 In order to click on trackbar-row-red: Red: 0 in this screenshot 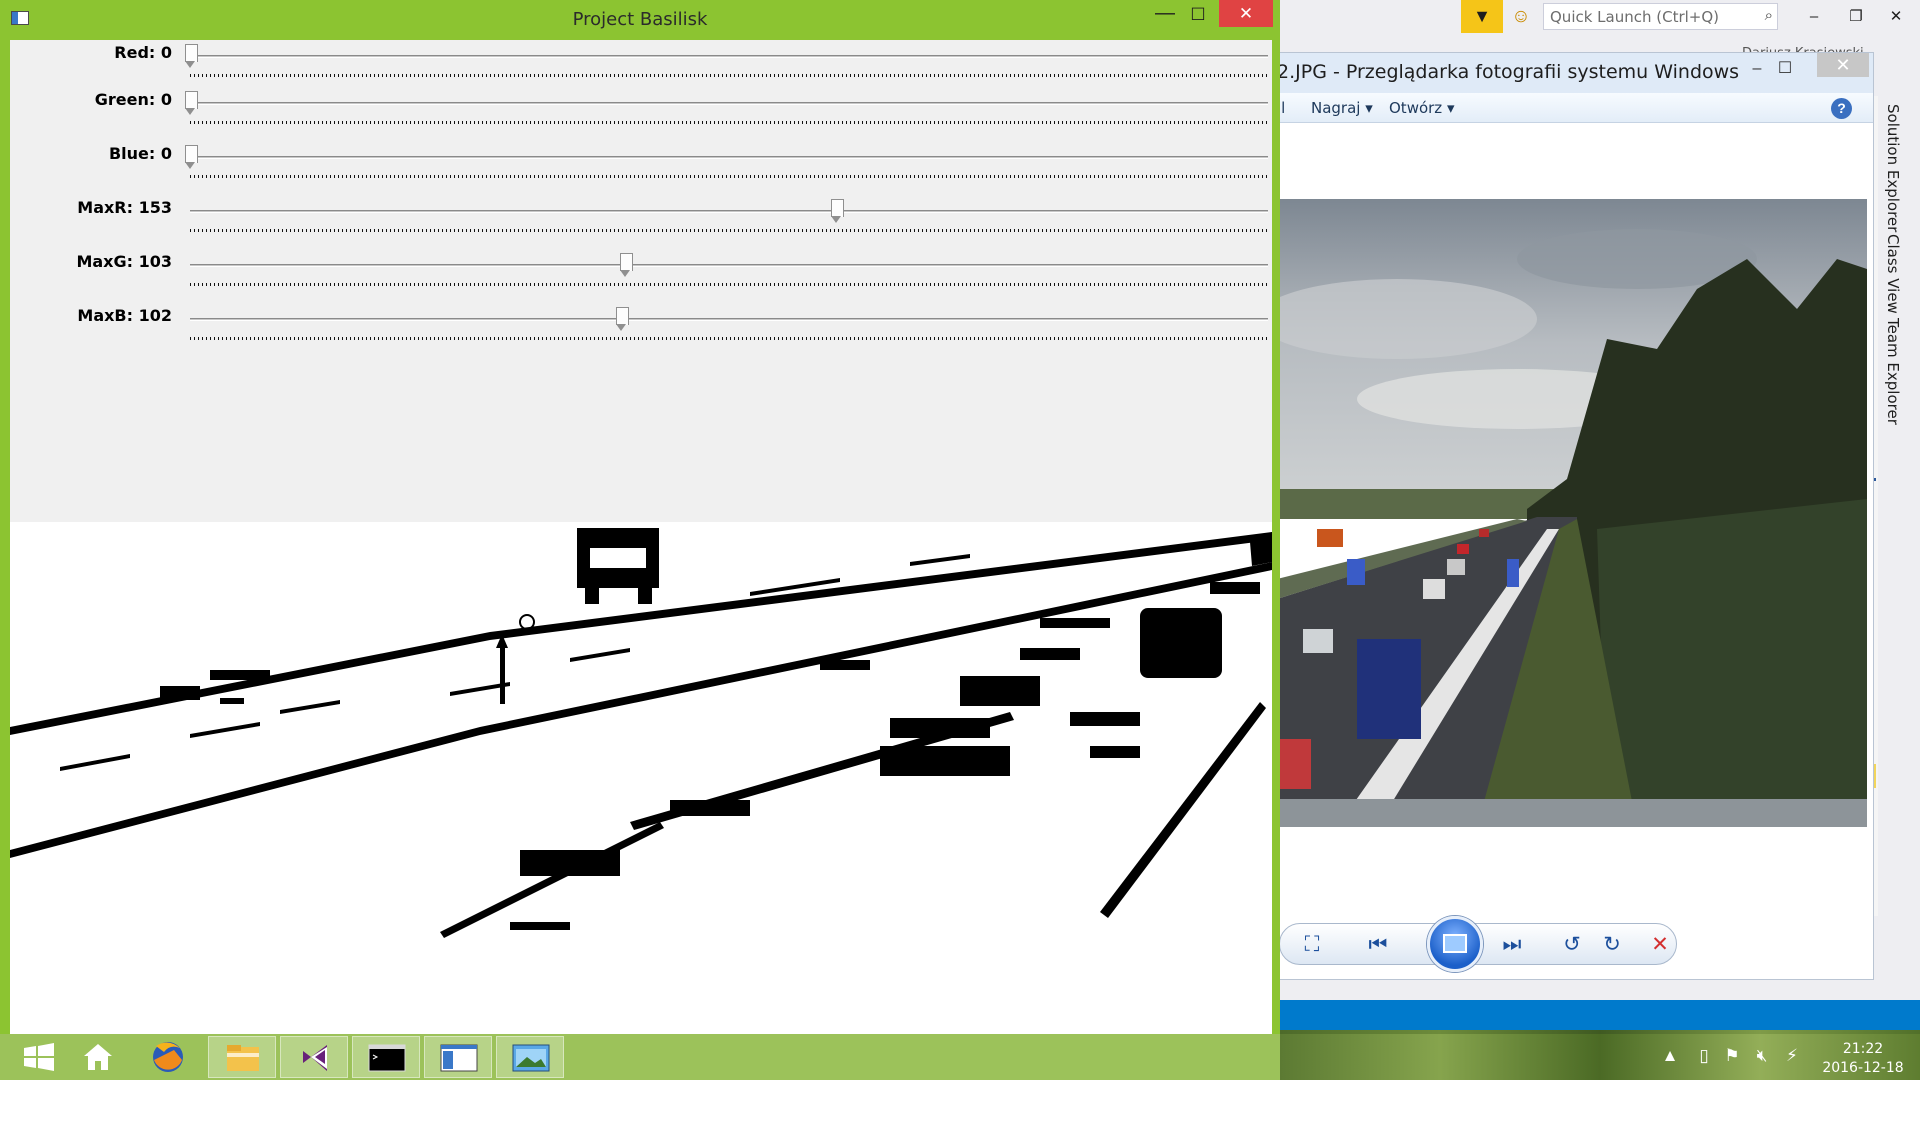, I will do `click(641, 65)`.